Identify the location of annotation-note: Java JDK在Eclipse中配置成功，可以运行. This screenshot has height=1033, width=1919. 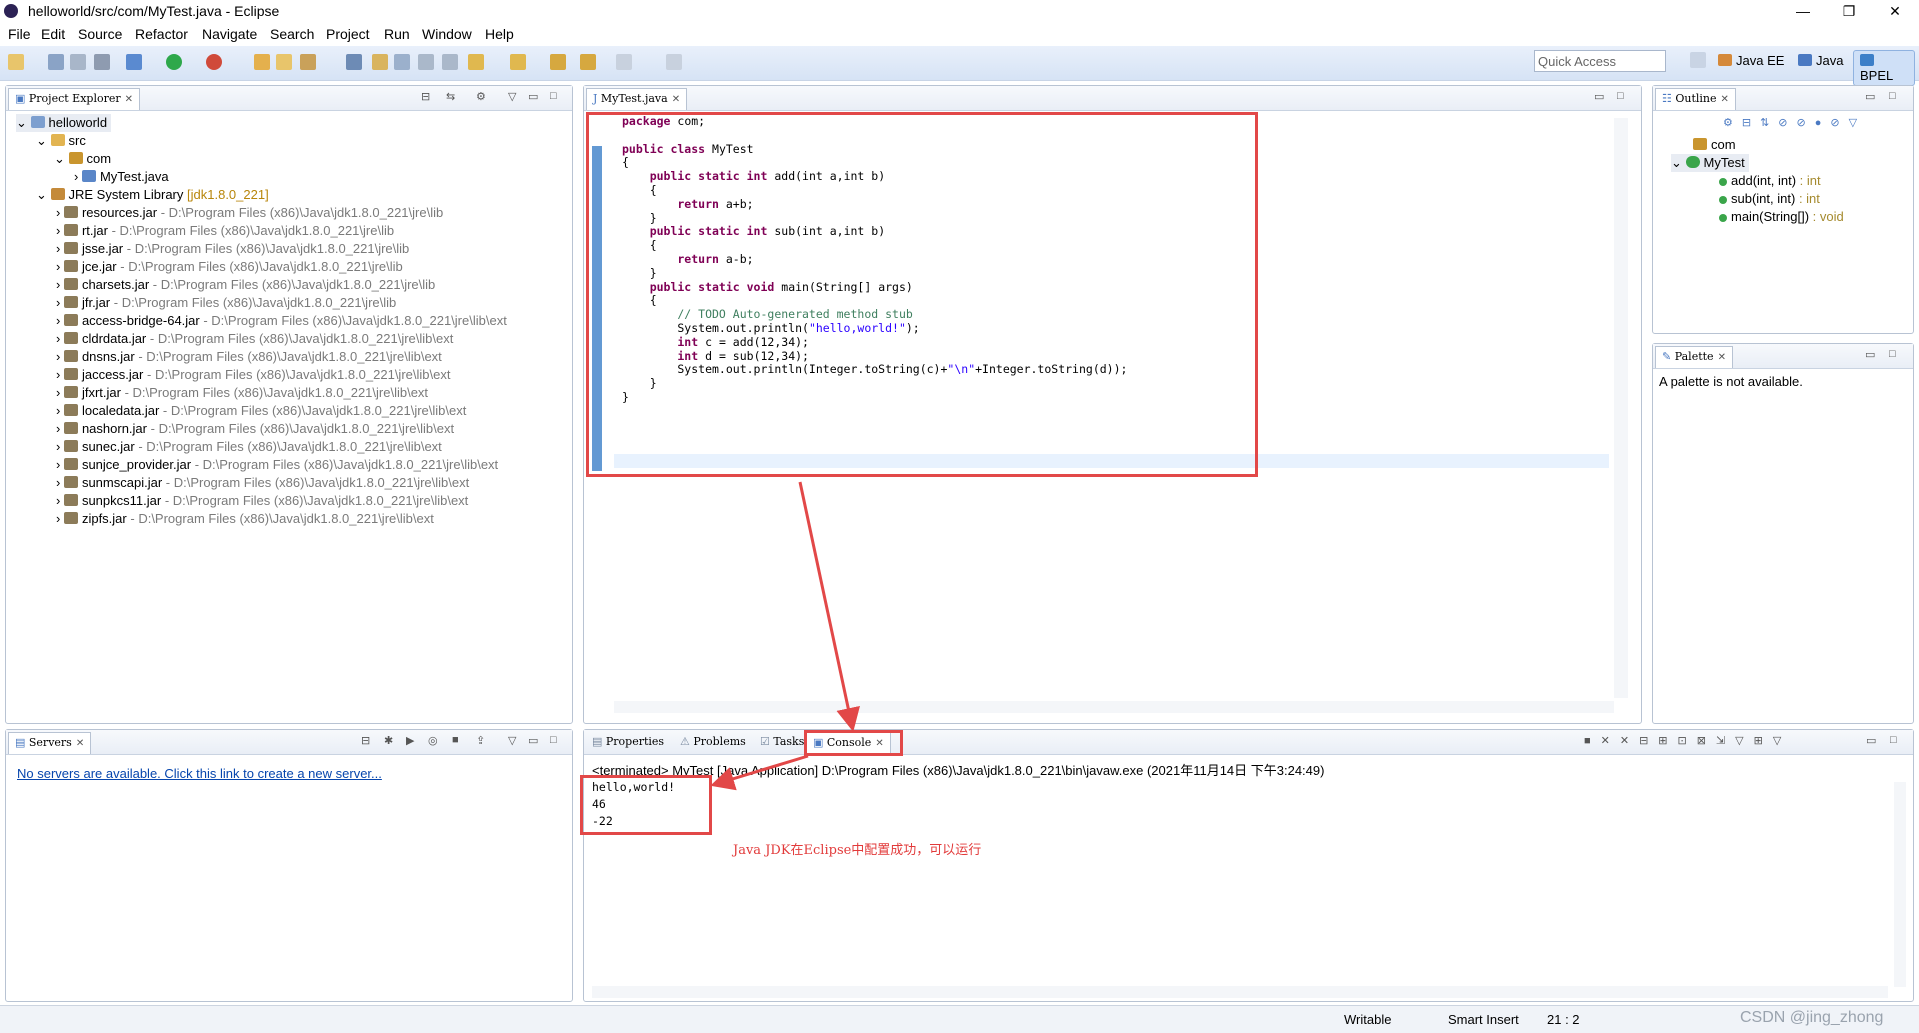
(857, 850).